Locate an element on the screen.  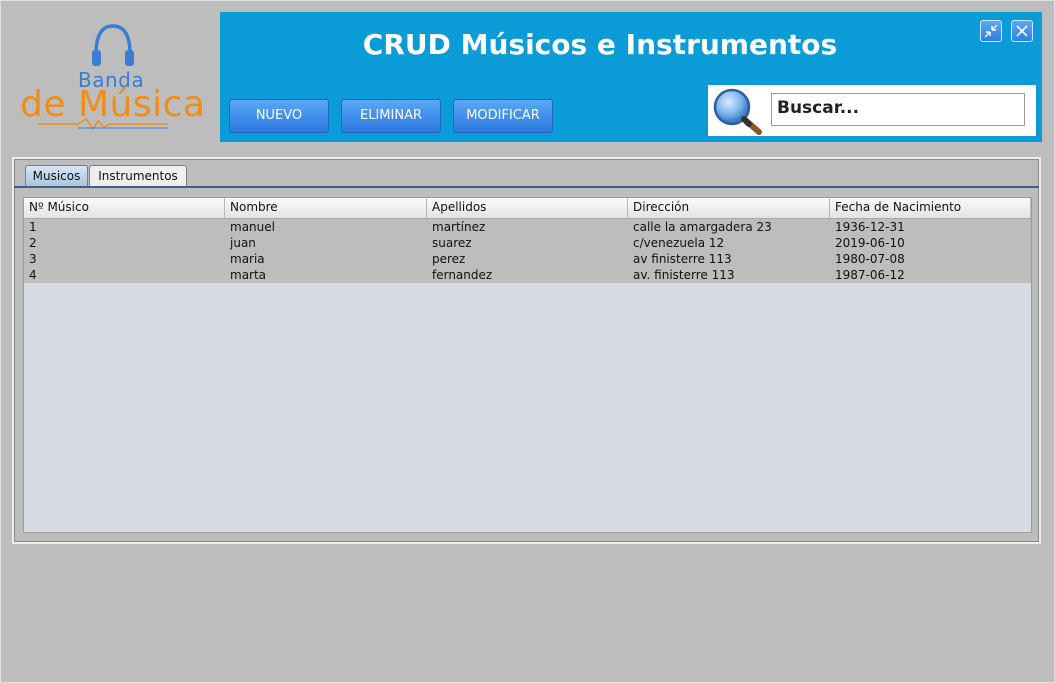
minimize-icon is located at coordinates (991, 31).